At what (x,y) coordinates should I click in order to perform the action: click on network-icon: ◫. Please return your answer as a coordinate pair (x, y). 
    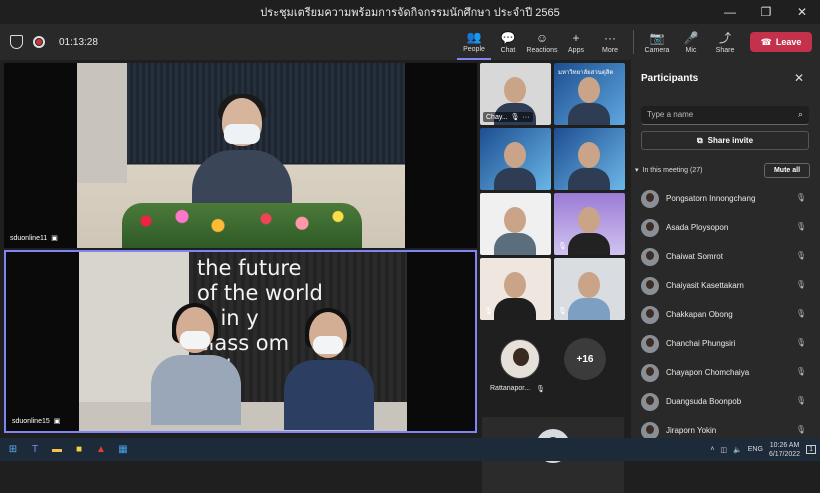
    Looking at the image, I should click on (723, 450).